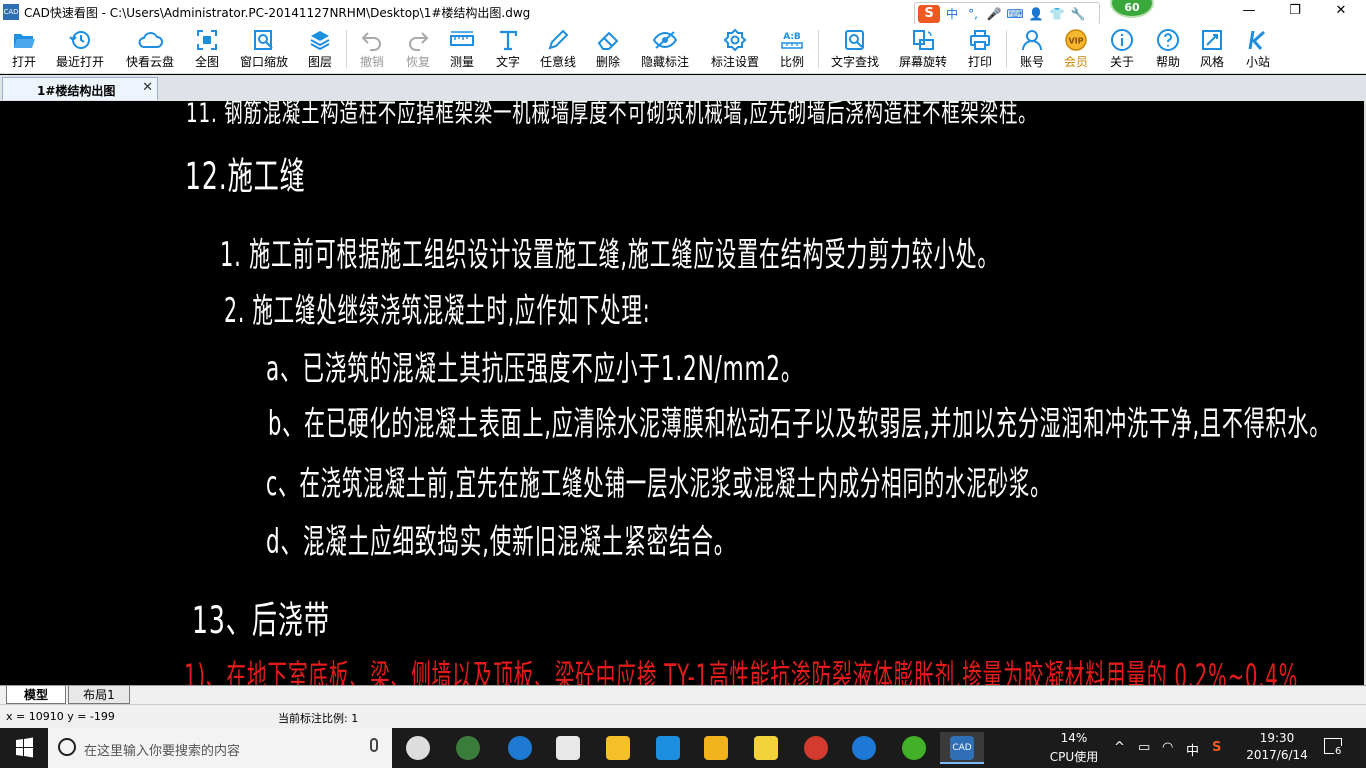  I want to click on hide-annotations-button: 隐藏标注, so click(665, 49).